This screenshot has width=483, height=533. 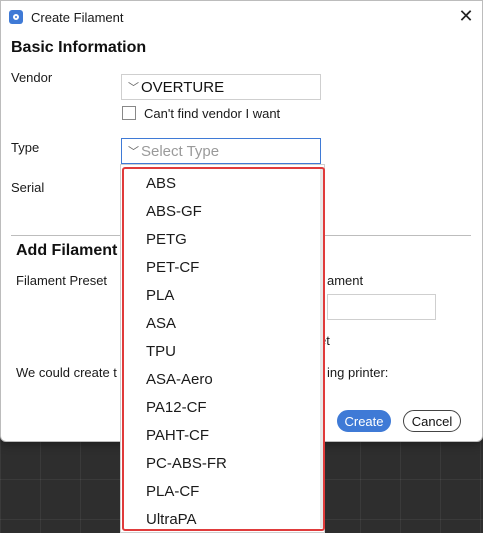 I want to click on serial-label: Serial, so click(x=28, y=187).